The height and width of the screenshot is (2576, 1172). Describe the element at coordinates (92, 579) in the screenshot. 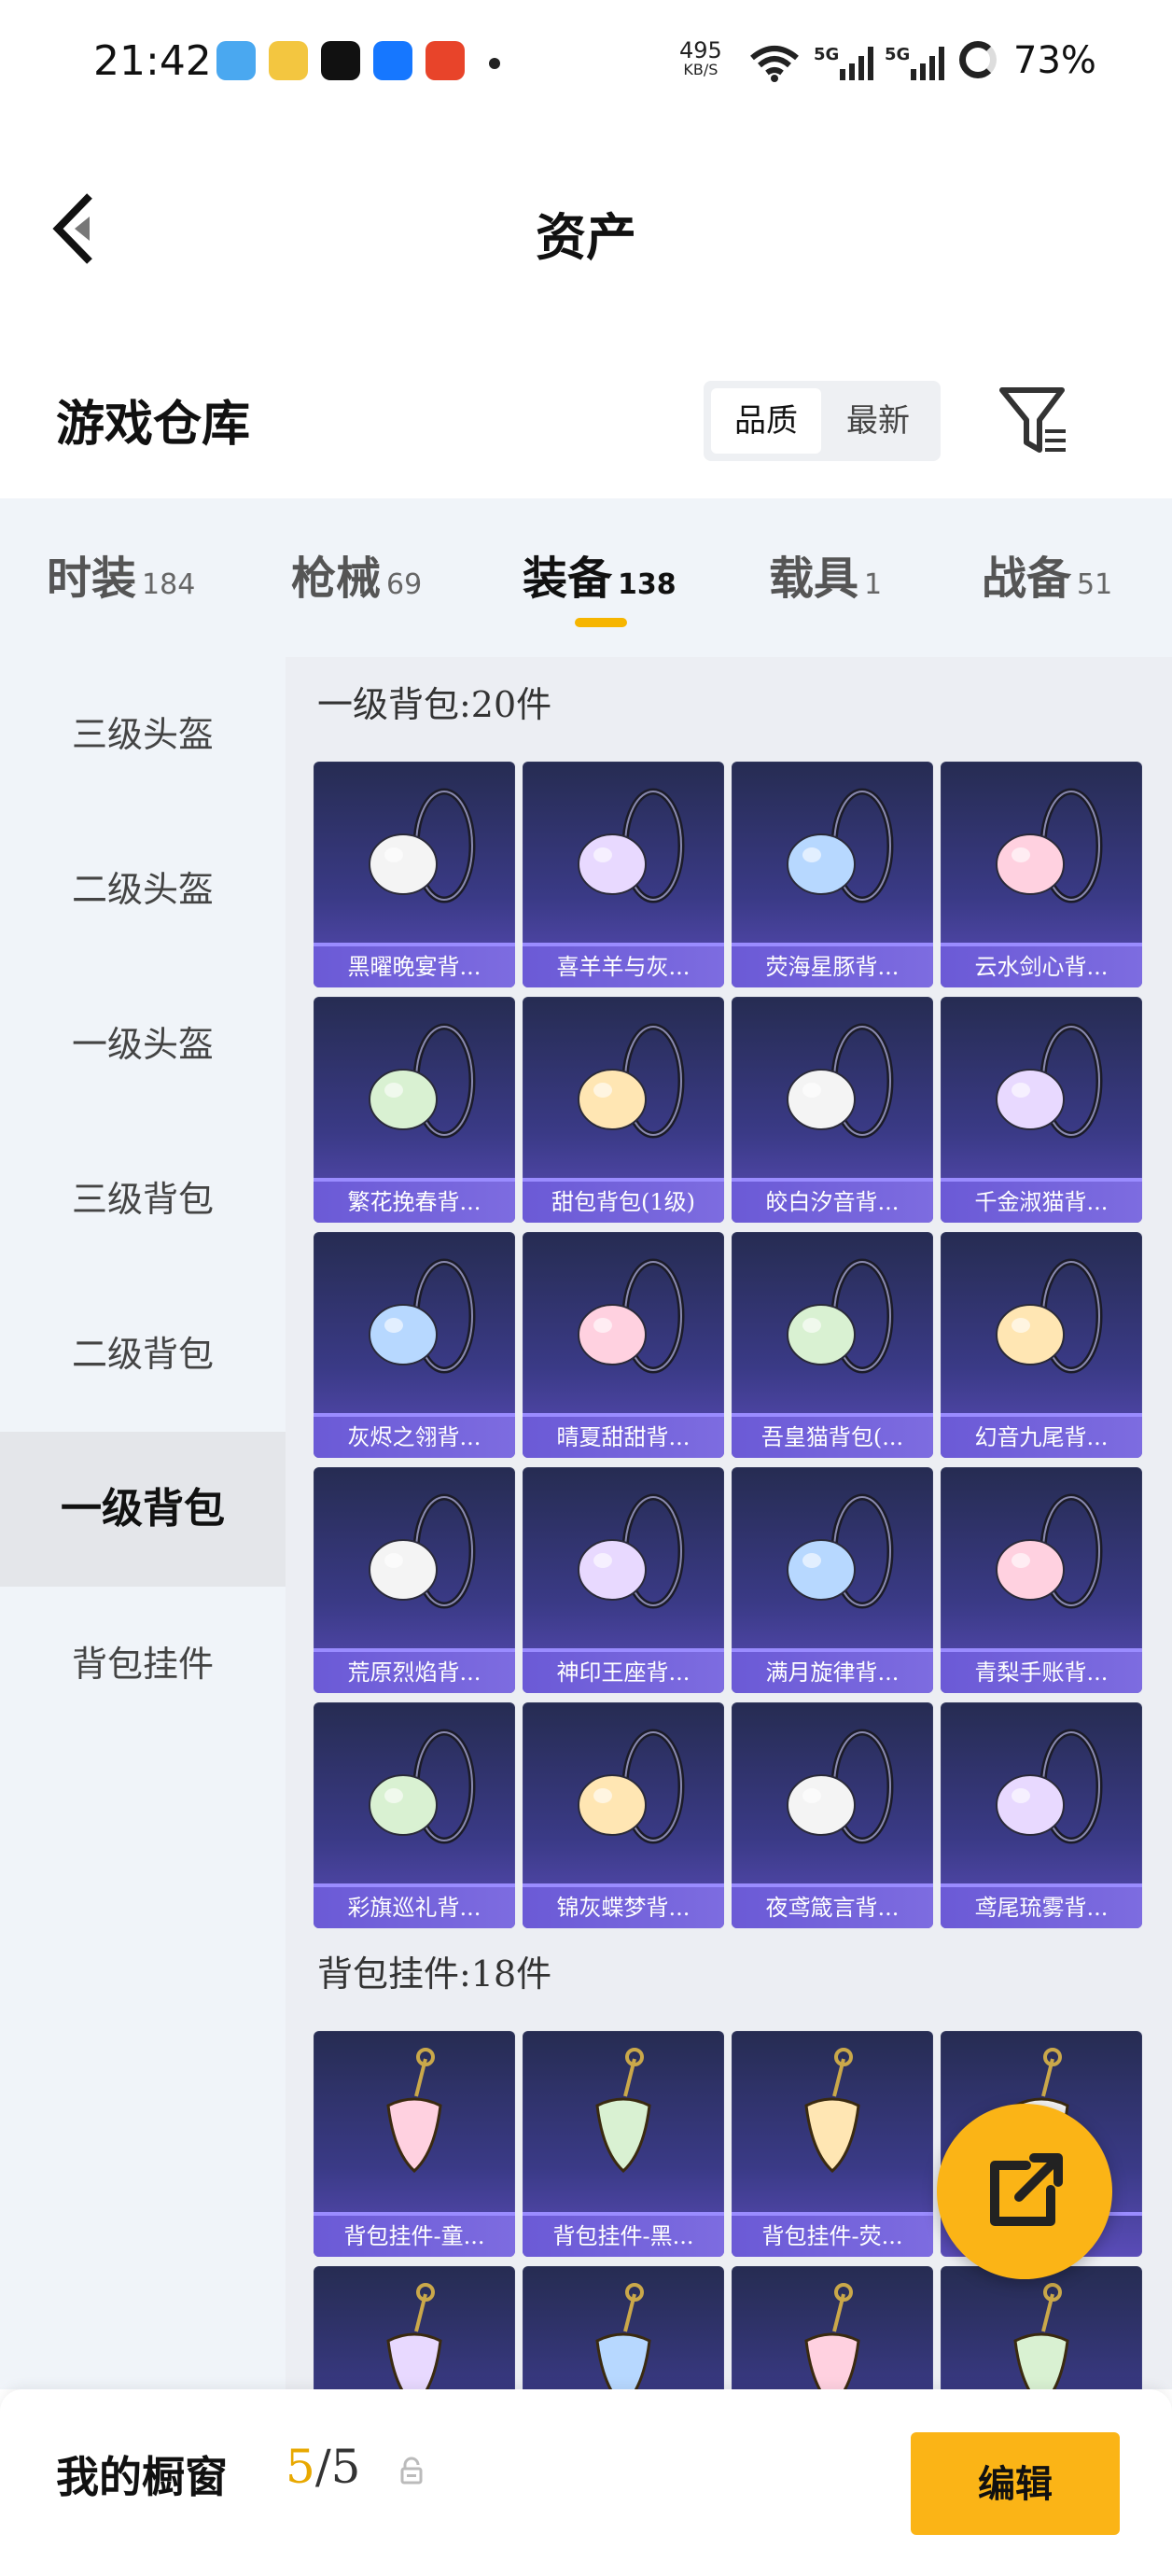

I see `tab-fashion-label: 时装` at that location.